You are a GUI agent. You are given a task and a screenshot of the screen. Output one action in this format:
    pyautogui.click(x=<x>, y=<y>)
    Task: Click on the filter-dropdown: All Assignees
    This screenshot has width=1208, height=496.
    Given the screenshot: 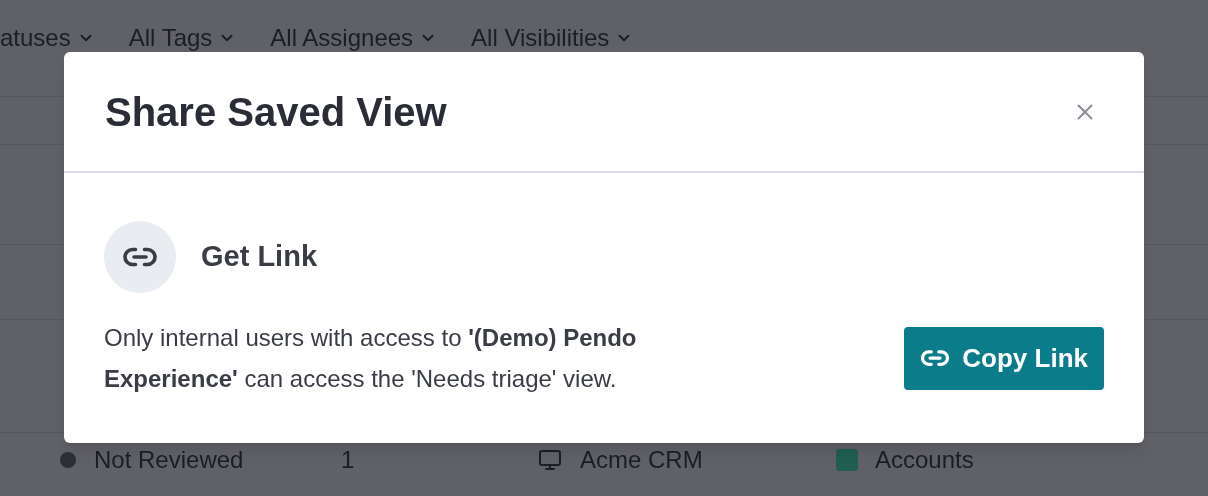 What is the action you would take?
    pyautogui.click(x=354, y=38)
    